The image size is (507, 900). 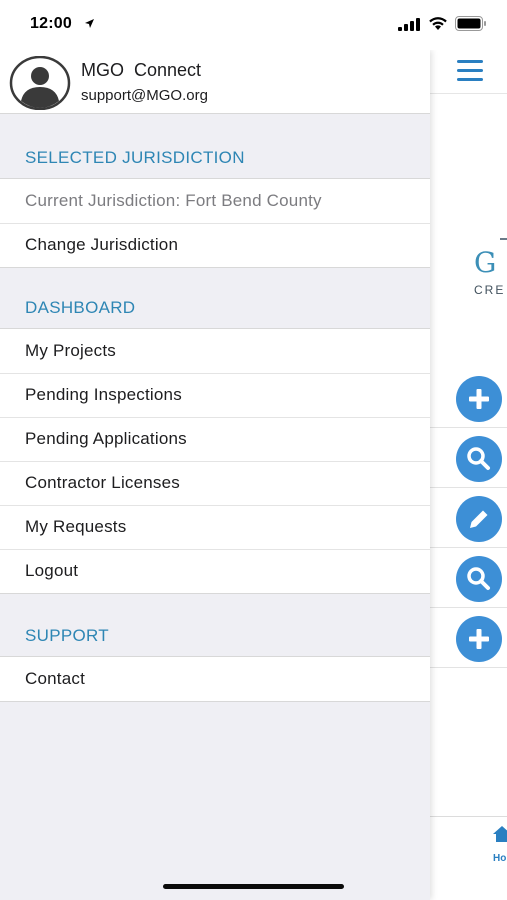 What do you see at coordinates (215, 351) in the screenshot?
I see `menu-item-my-projects: My Projects` at bounding box center [215, 351].